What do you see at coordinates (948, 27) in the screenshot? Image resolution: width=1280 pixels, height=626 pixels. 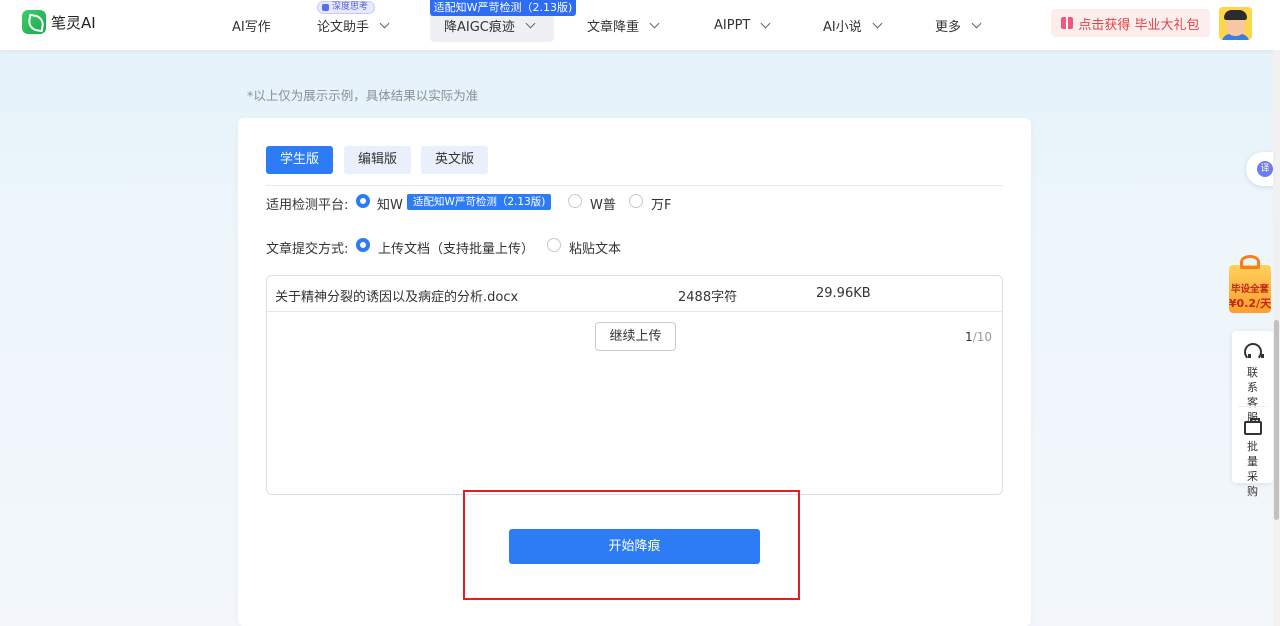 I see `nav-label: 更多` at bounding box center [948, 27].